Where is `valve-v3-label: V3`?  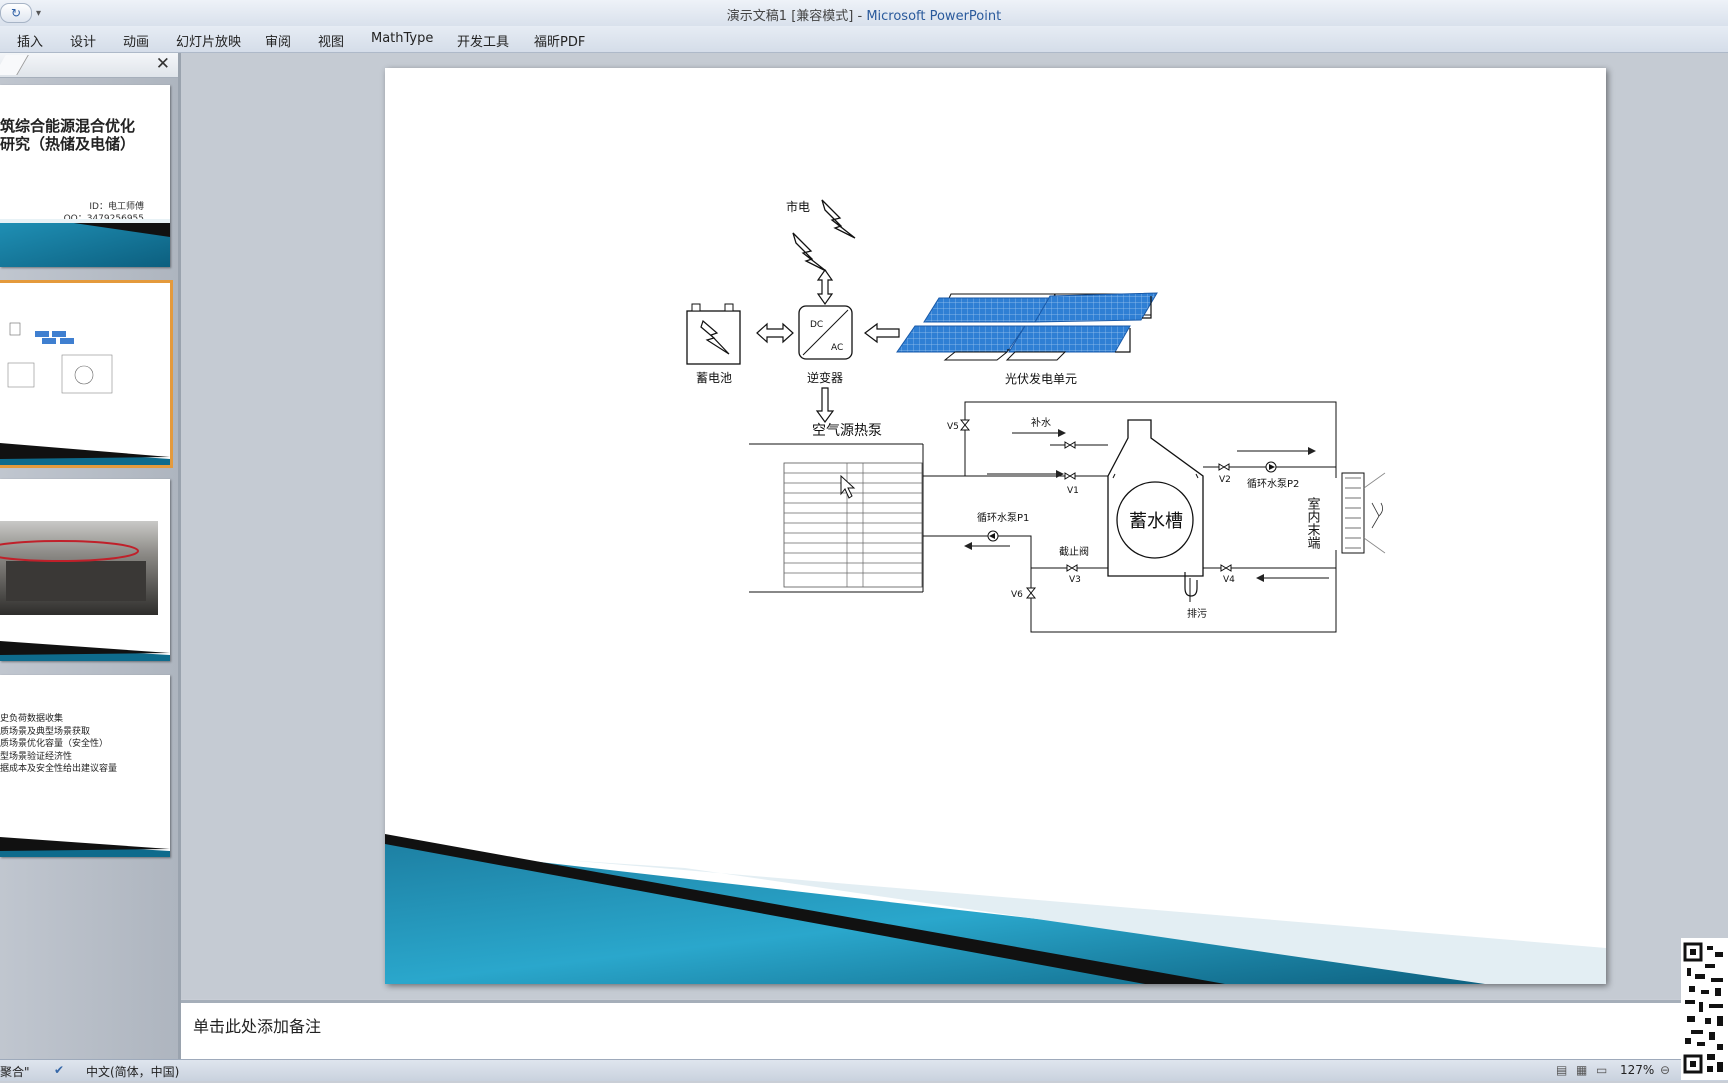 valve-v3-label: V3 is located at coordinates (1075, 580).